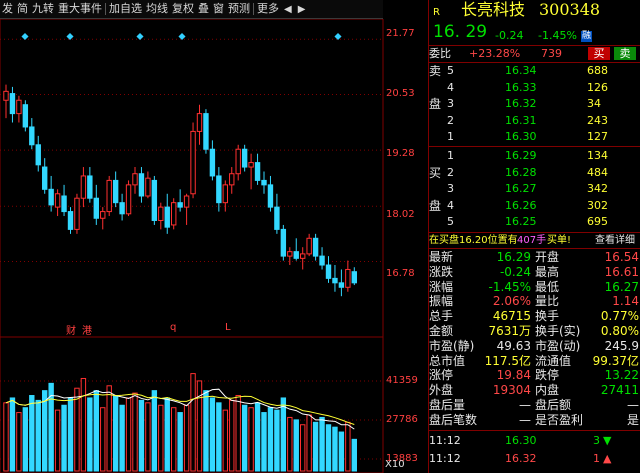 The width and height of the screenshot is (640, 473). Describe the element at coordinates (80, 9) in the screenshot. I see `toolbar-btn-major-events: 重大事件` at that location.